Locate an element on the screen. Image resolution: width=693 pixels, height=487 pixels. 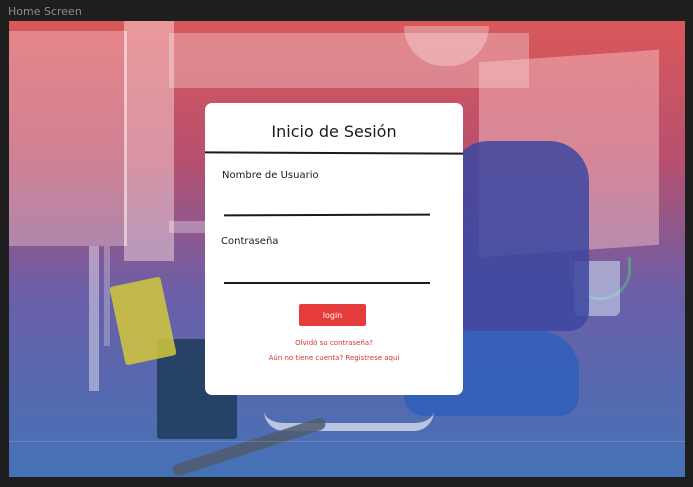
username-label: Nombre de Usuario is located at coordinates (270, 175).